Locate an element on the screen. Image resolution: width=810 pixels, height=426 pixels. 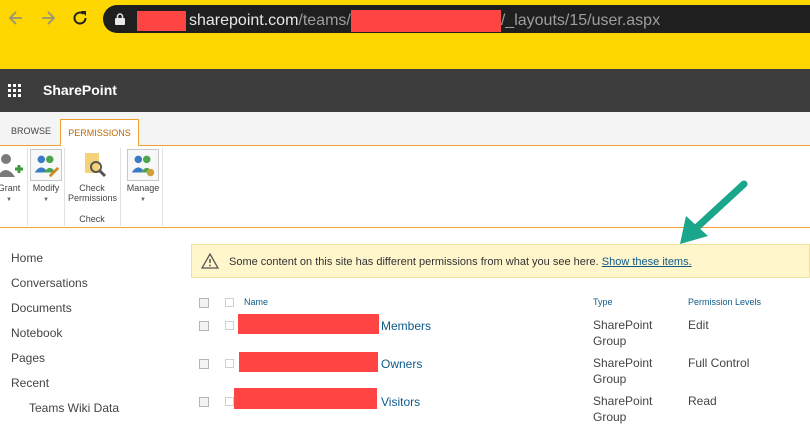
check-label-1: Check is located at coordinates (92, 188).